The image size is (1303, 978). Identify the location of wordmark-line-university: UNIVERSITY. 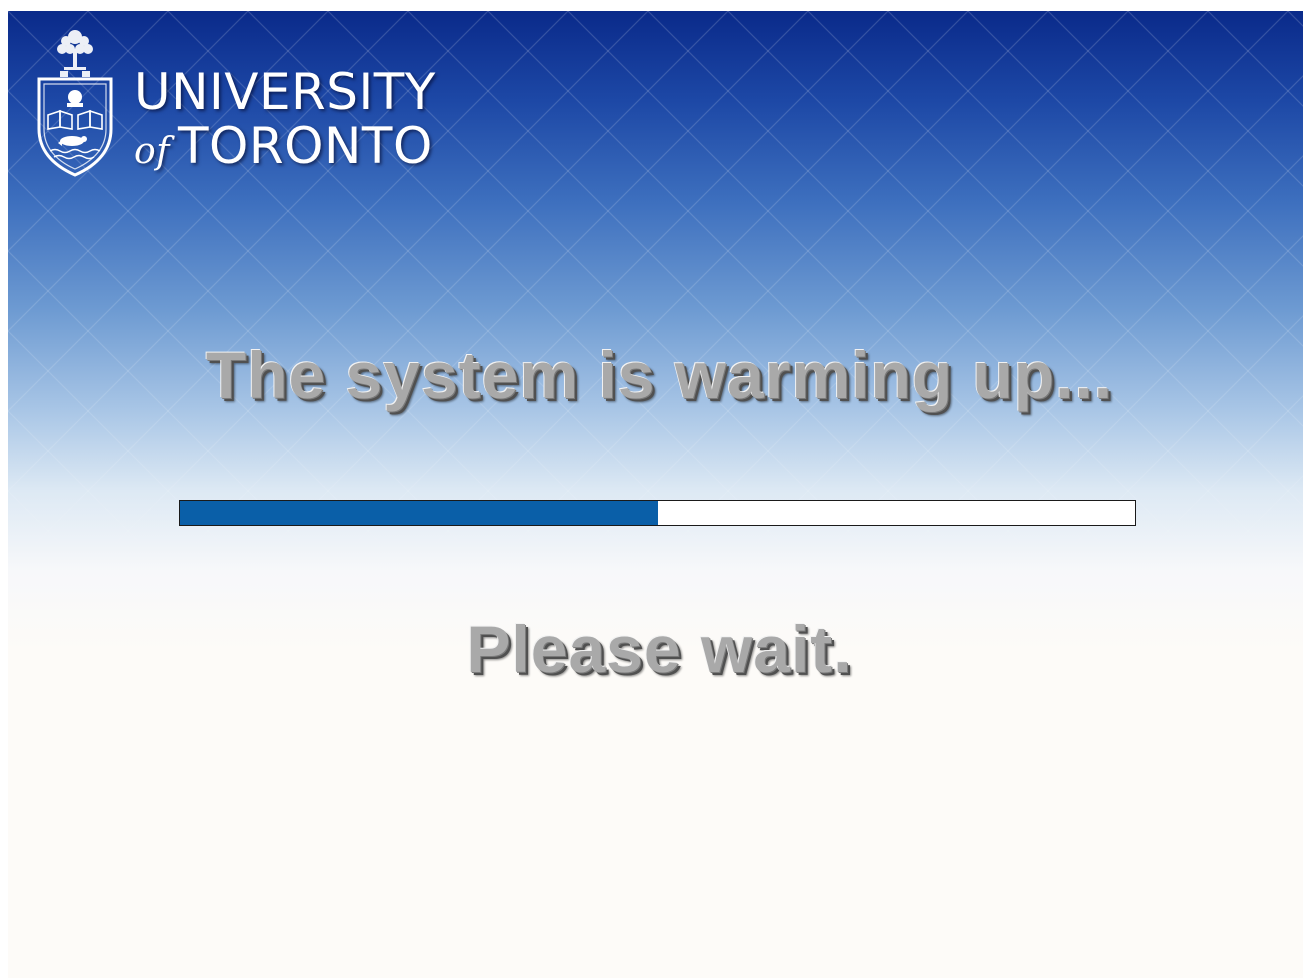
(285, 92).